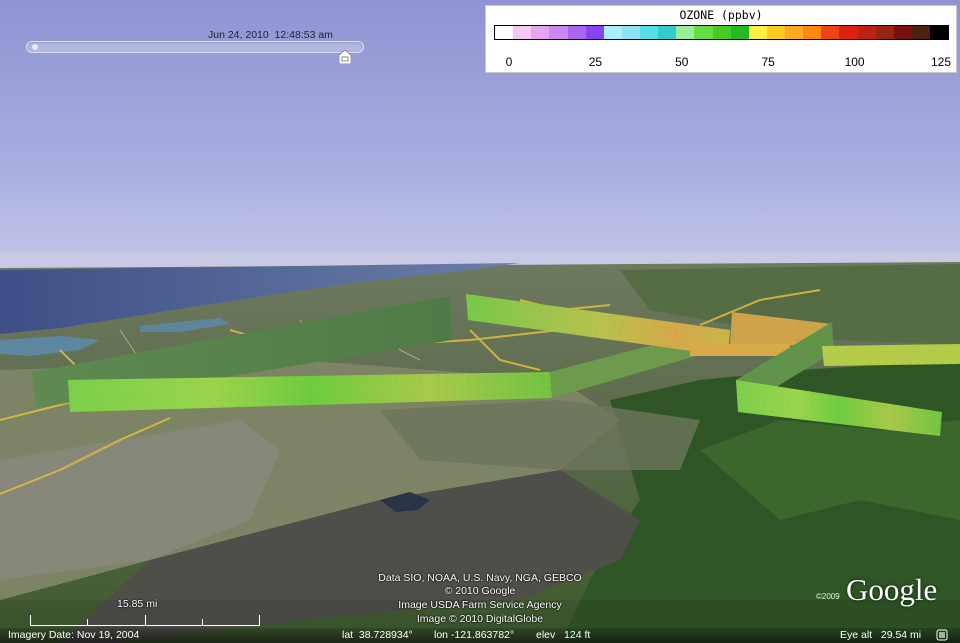  I want to click on imagery-date: Imagery Date: Nov 19, 2004, so click(74, 635).